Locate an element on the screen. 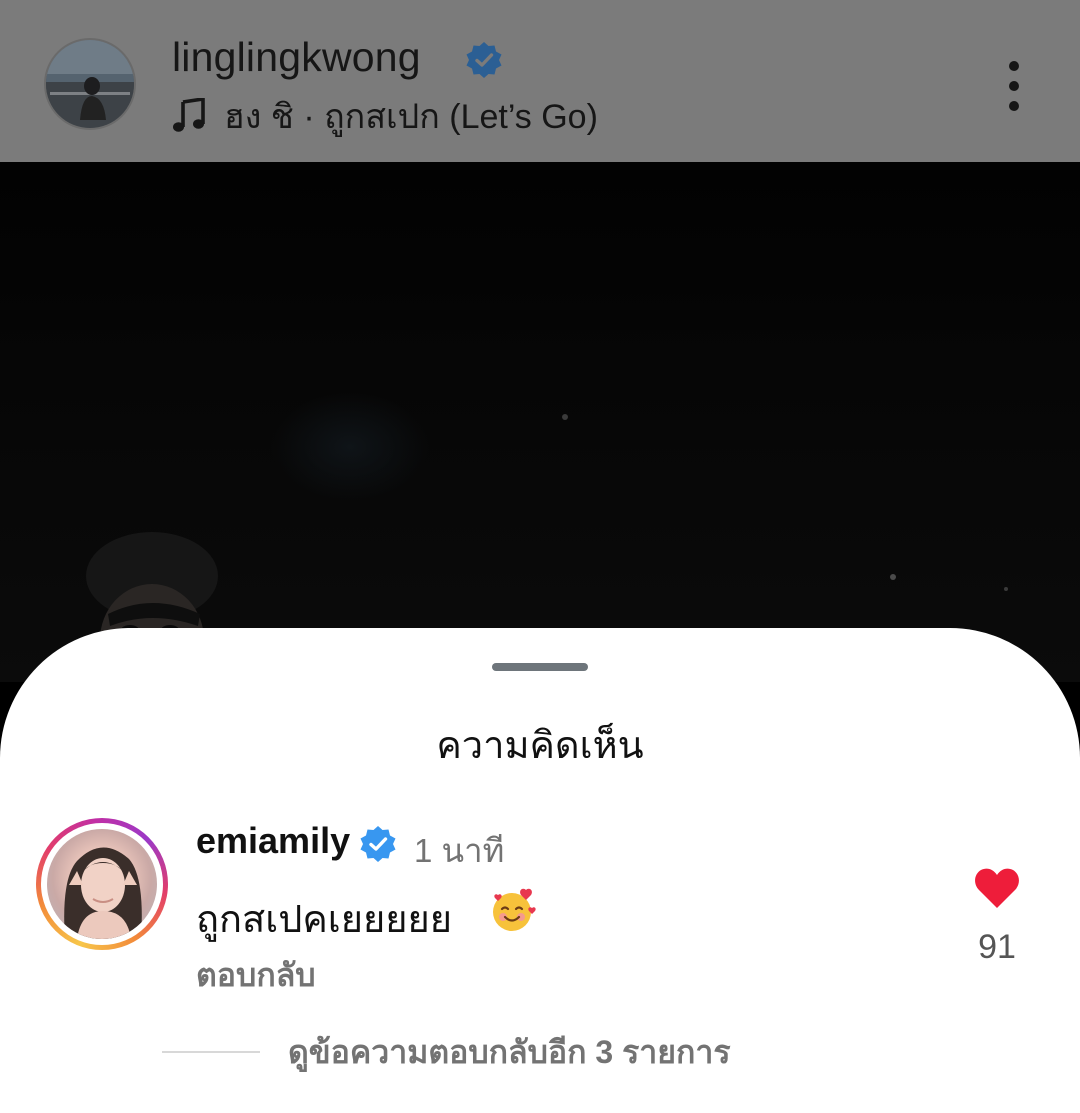 Image resolution: width=1080 pixels, height=1113 pixels. view-more-replies-label: ดูข้อความตอบกลับอีก 3 รายการ is located at coordinates (509, 1051).